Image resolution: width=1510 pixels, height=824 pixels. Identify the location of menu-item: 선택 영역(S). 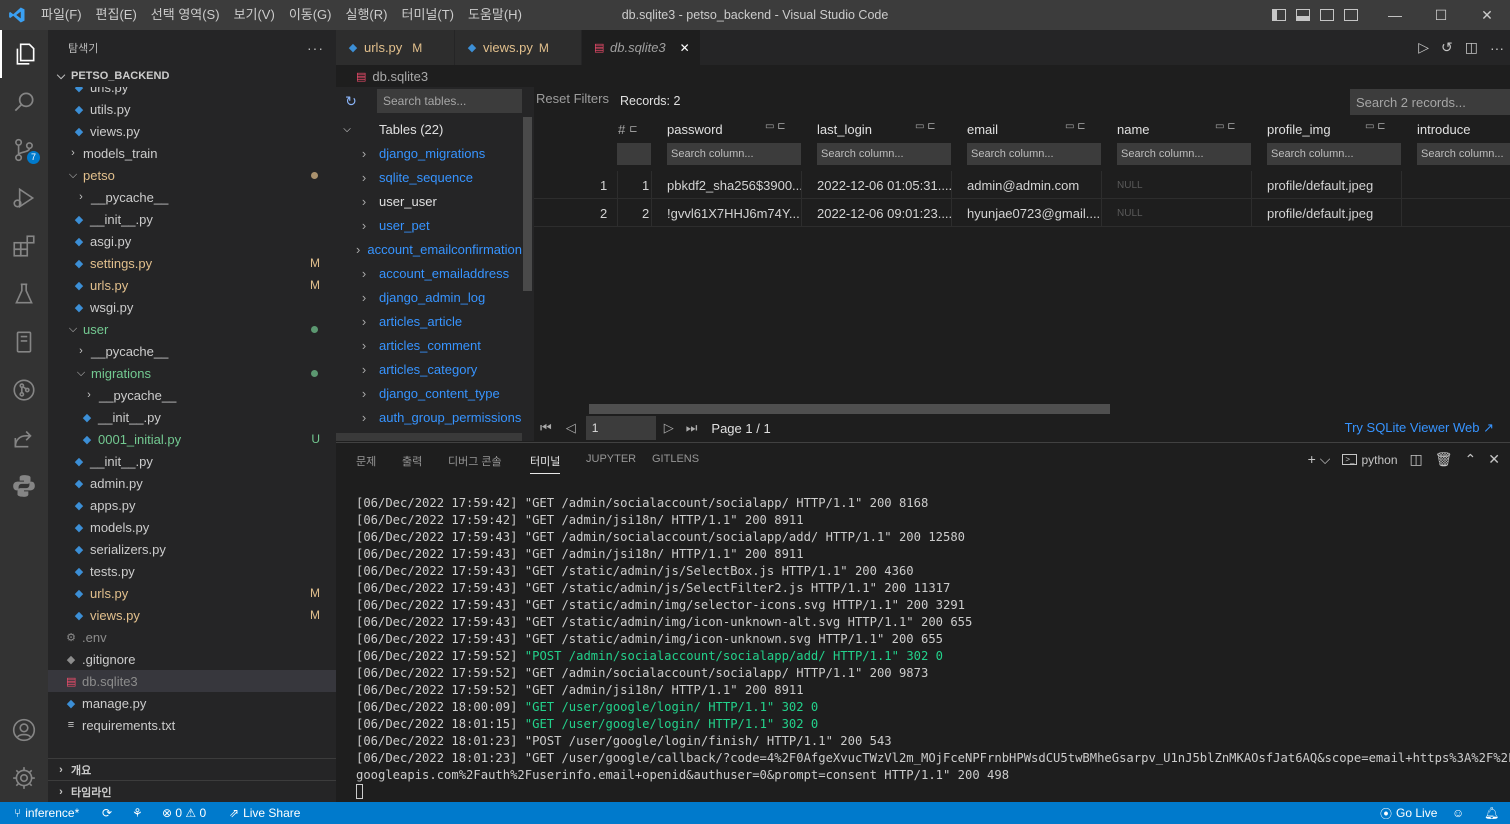
(185, 15).